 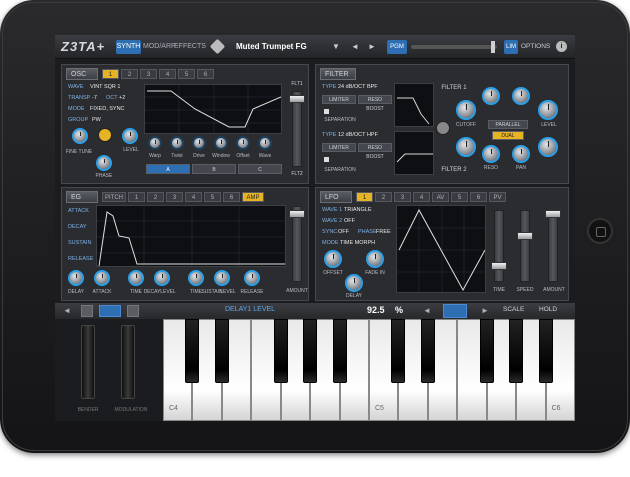 I want to click on lfo-tab-1: 1, so click(x=364, y=197).